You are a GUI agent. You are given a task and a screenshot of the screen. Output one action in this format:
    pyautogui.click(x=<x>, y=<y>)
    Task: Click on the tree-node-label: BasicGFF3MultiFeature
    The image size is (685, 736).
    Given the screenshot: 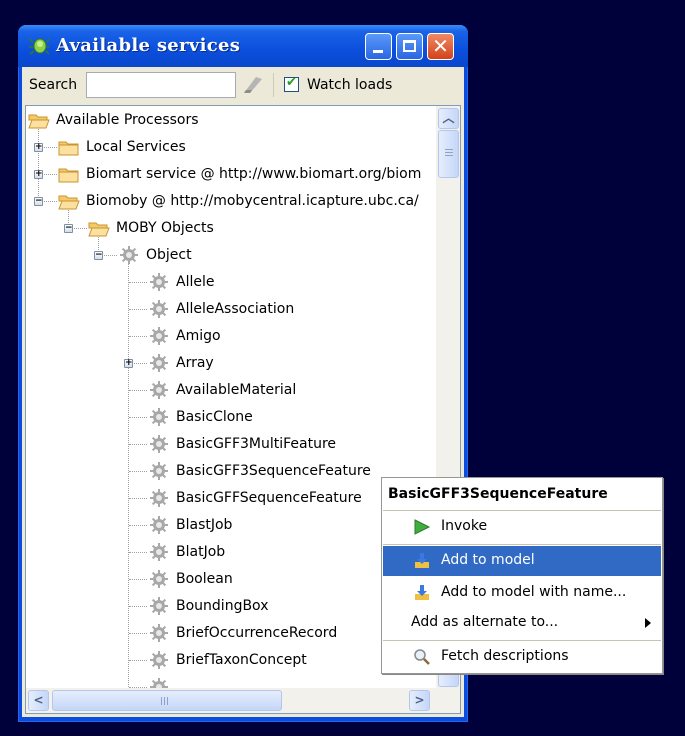 What is the action you would take?
    pyautogui.click(x=256, y=444)
    